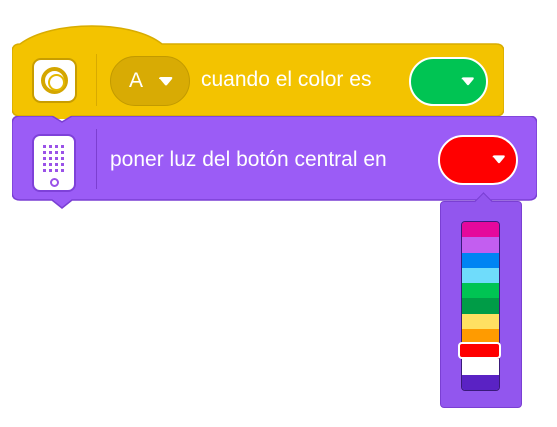 Image resolution: width=557 pixels, height=427 pixels. Describe the element at coordinates (54, 80) in the screenshot. I see `color-sensor-icon` at that location.